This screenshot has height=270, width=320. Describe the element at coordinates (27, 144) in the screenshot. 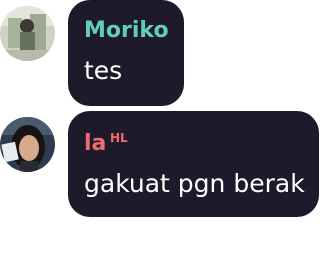

I see `la-avatar` at that location.